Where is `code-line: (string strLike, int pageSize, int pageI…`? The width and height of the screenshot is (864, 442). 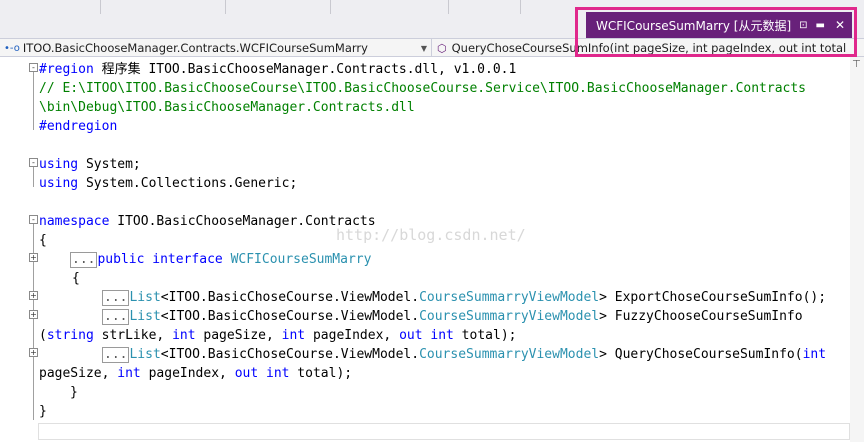 code-line: (string strLike, int pageSize, int pageI… is located at coordinates (278, 335).